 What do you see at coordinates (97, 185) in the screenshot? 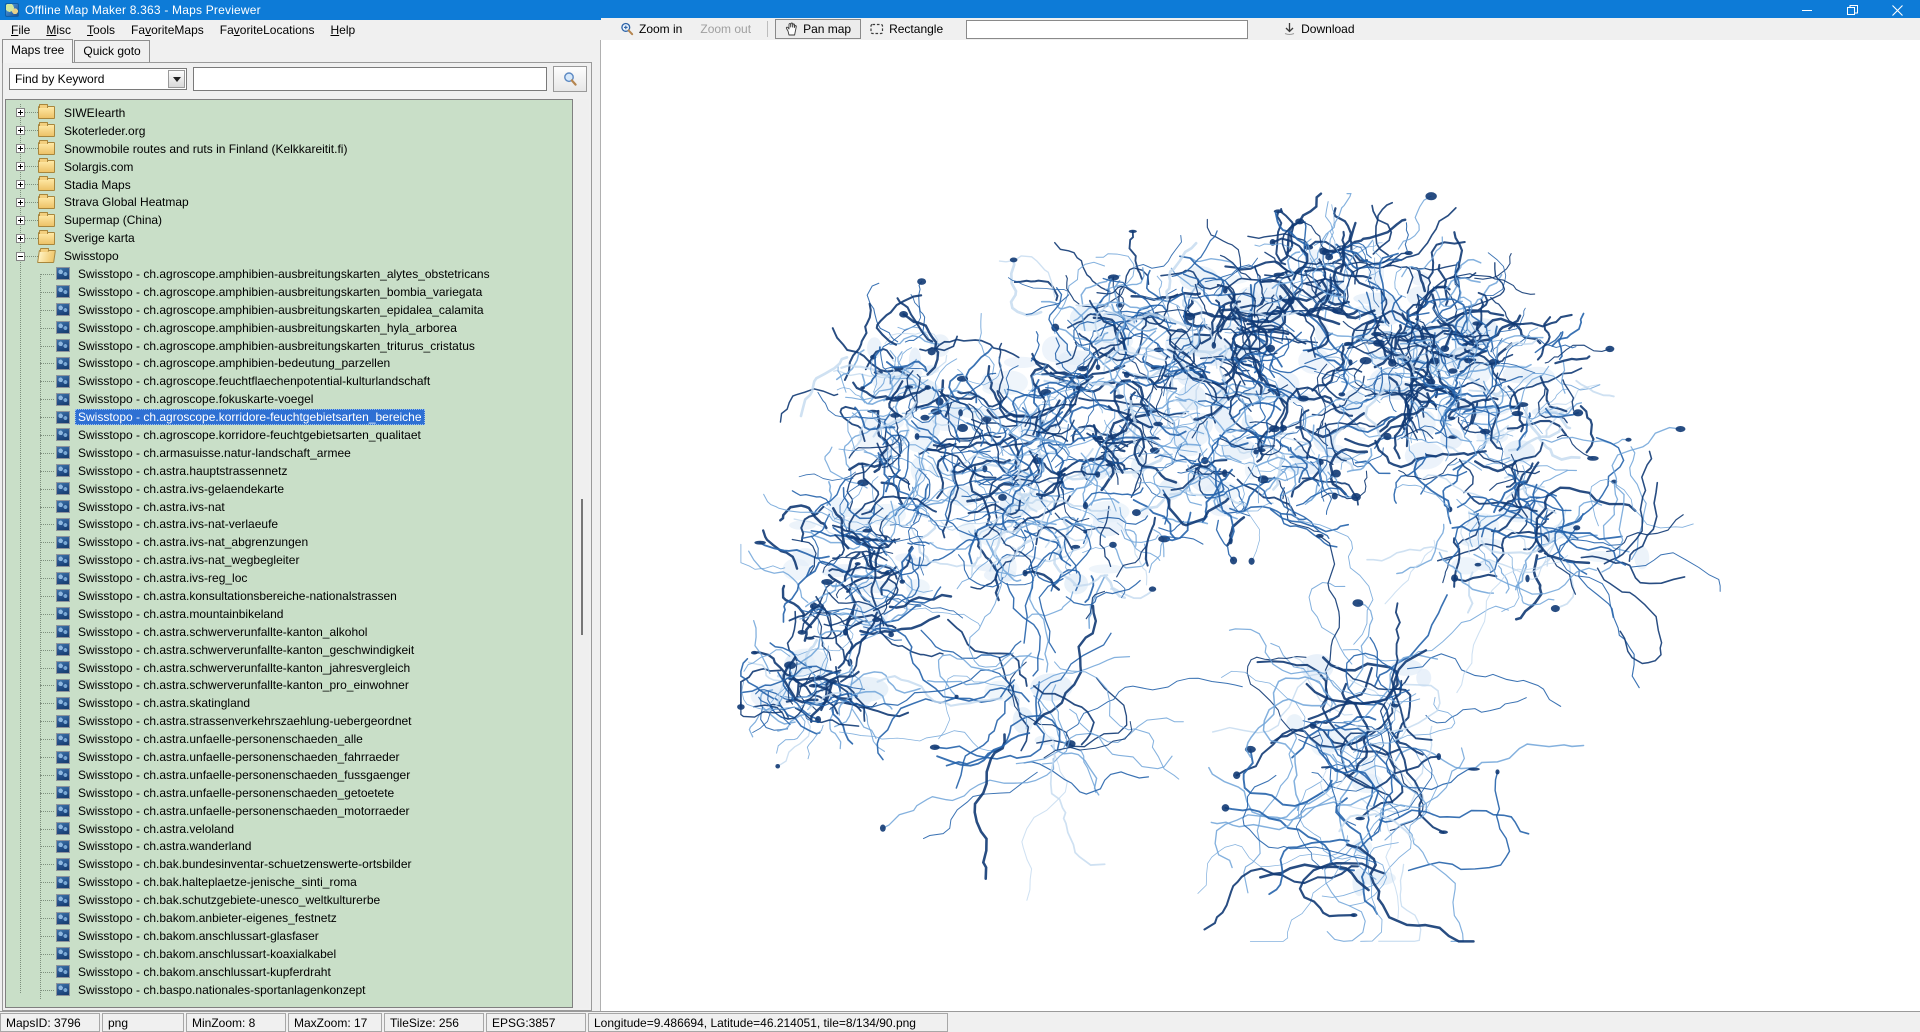
I see `folder-label: Stadia Maps` at bounding box center [97, 185].